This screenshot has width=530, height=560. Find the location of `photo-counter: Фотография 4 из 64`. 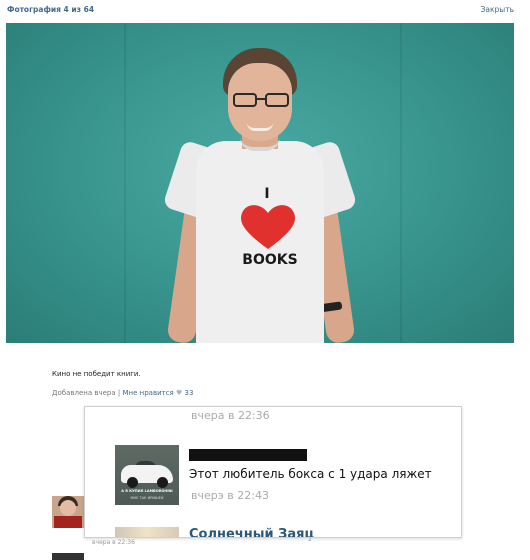

photo-counter: Фотография 4 из 64 is located at coordinates (51, 9).